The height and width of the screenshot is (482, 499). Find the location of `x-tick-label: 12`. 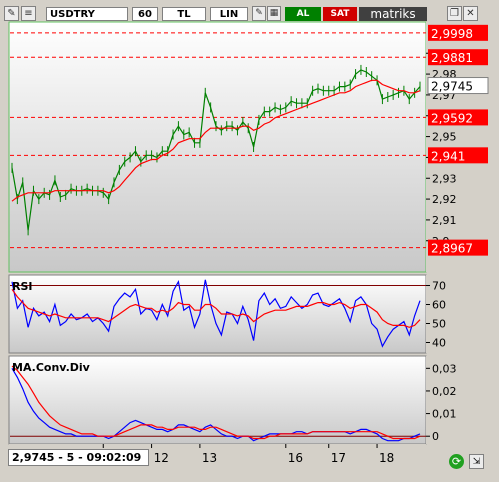

x-tick-label: 12 is located at coordinates (161, 458).